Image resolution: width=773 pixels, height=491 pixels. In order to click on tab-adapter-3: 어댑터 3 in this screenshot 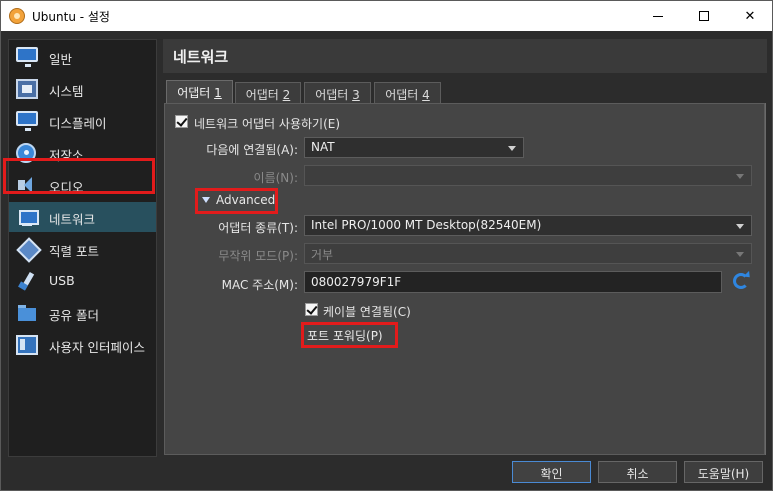, I will do `click(337, 93)`.